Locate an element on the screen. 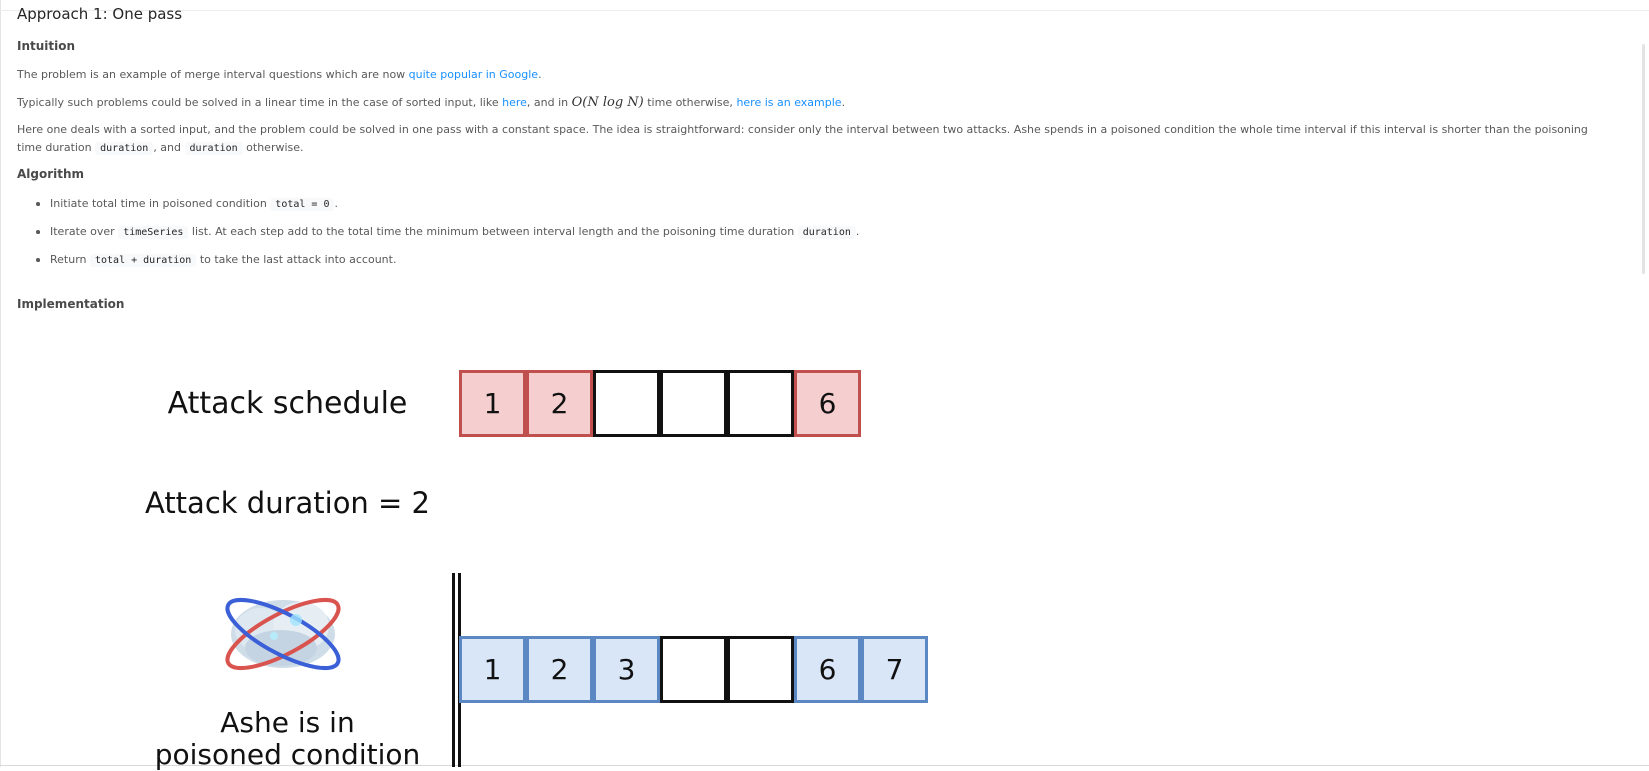 This screenshot has height=771, width=1649. complexity-formula: O(N log N) is located at coordinates (607, 102).